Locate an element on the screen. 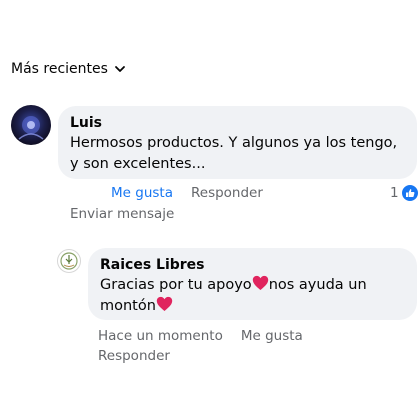 This screenshot has height=420, width=420. avatar-luis is located at coordinates (31, 125).